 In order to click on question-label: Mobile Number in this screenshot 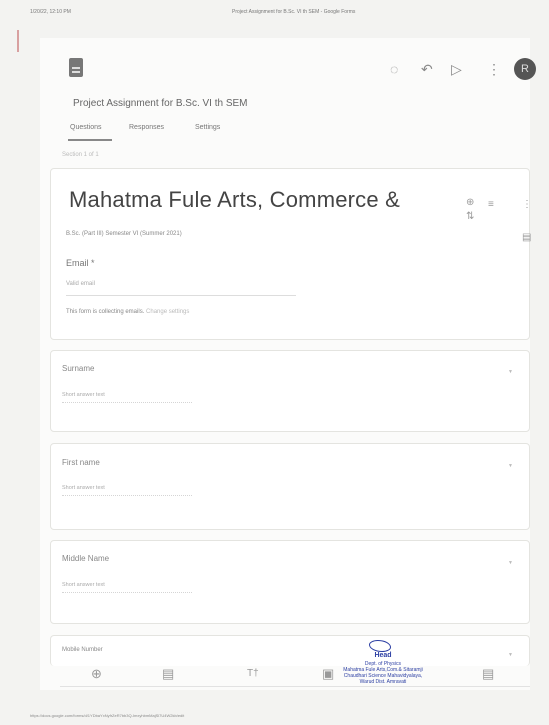, I will do `click(82, 650)`.